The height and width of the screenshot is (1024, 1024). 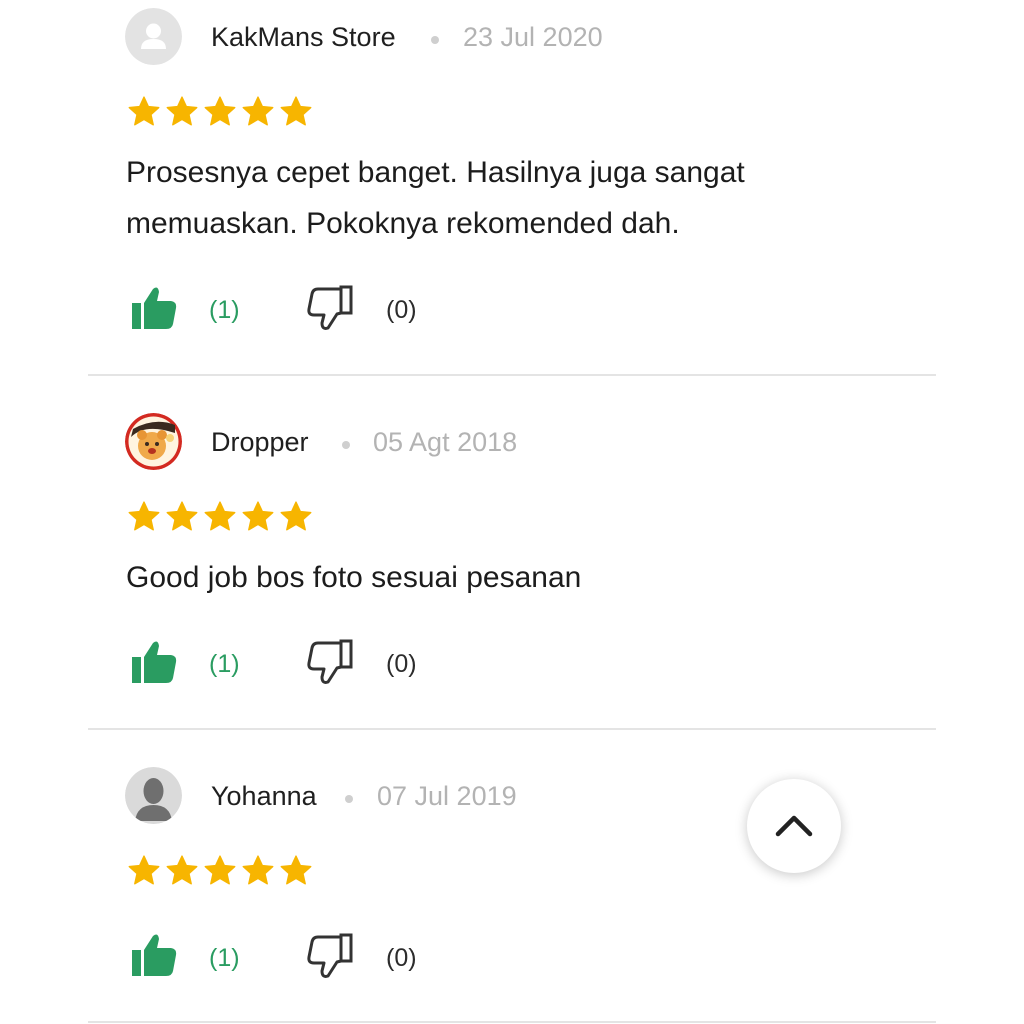 I want to click on reviewer-name: KakMans Store, so click(x=303, y=37).